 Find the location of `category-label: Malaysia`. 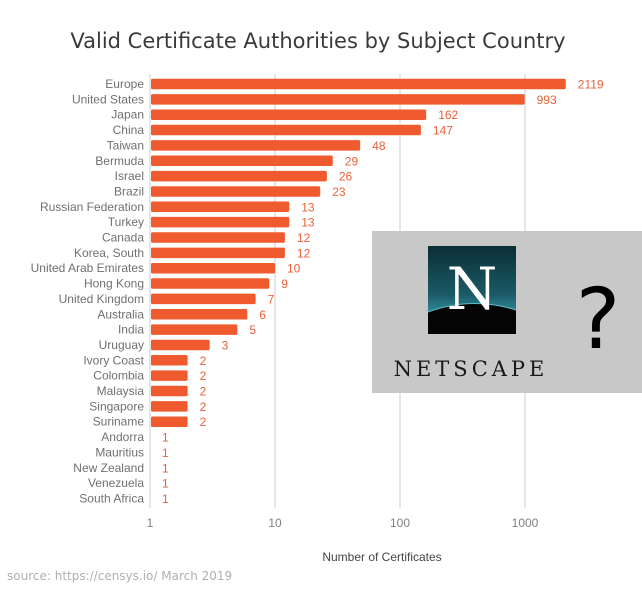

category-label: Malaysia is located at coordinates (121, 391).